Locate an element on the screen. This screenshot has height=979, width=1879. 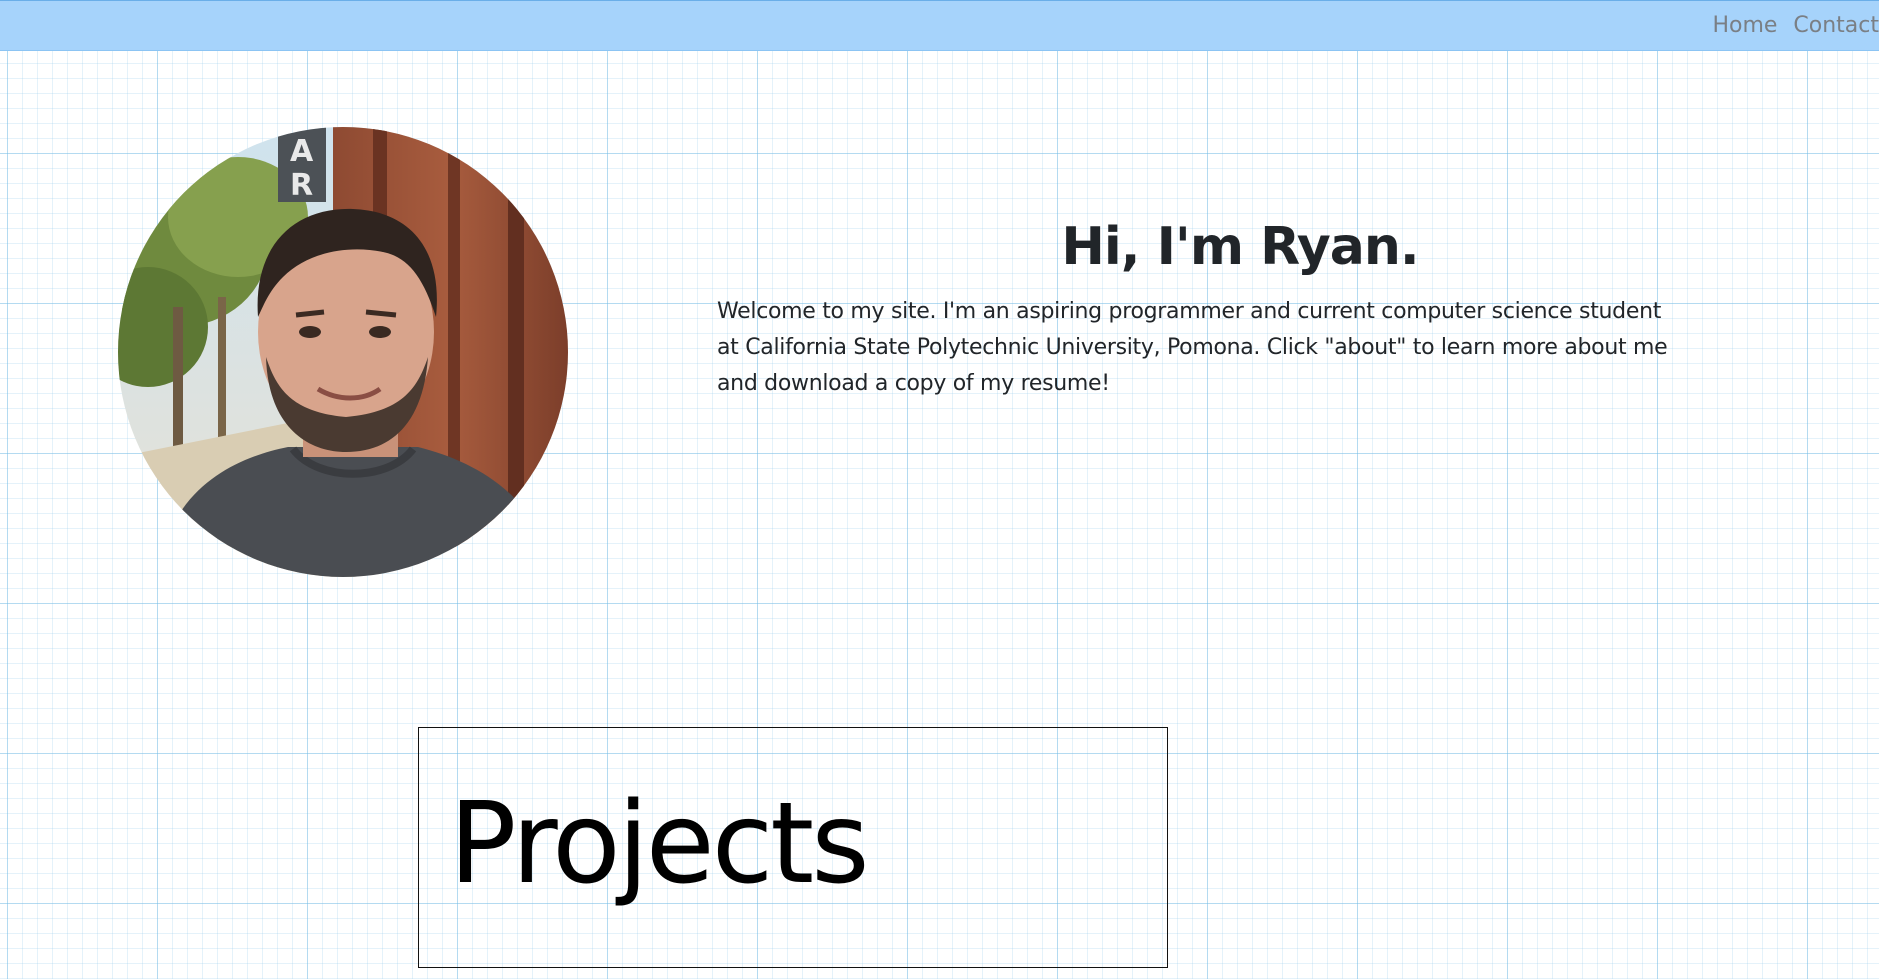
projects-heading: Projects is located at coordinates (659, 844).